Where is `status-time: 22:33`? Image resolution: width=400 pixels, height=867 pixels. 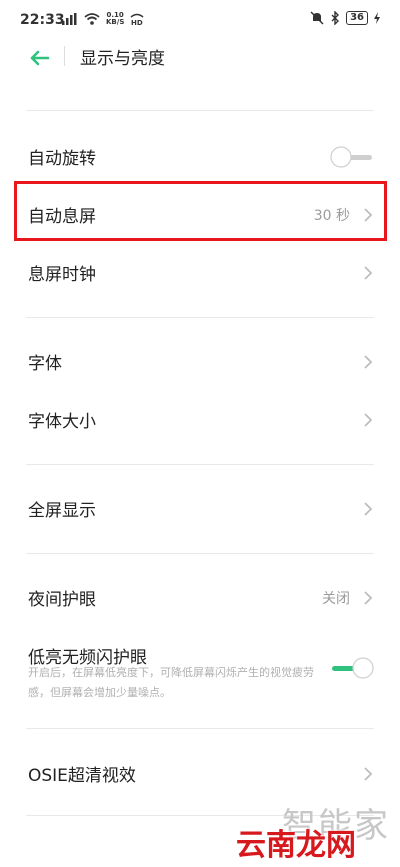 status-time: 22:33 is located at coordinates (42, 20).